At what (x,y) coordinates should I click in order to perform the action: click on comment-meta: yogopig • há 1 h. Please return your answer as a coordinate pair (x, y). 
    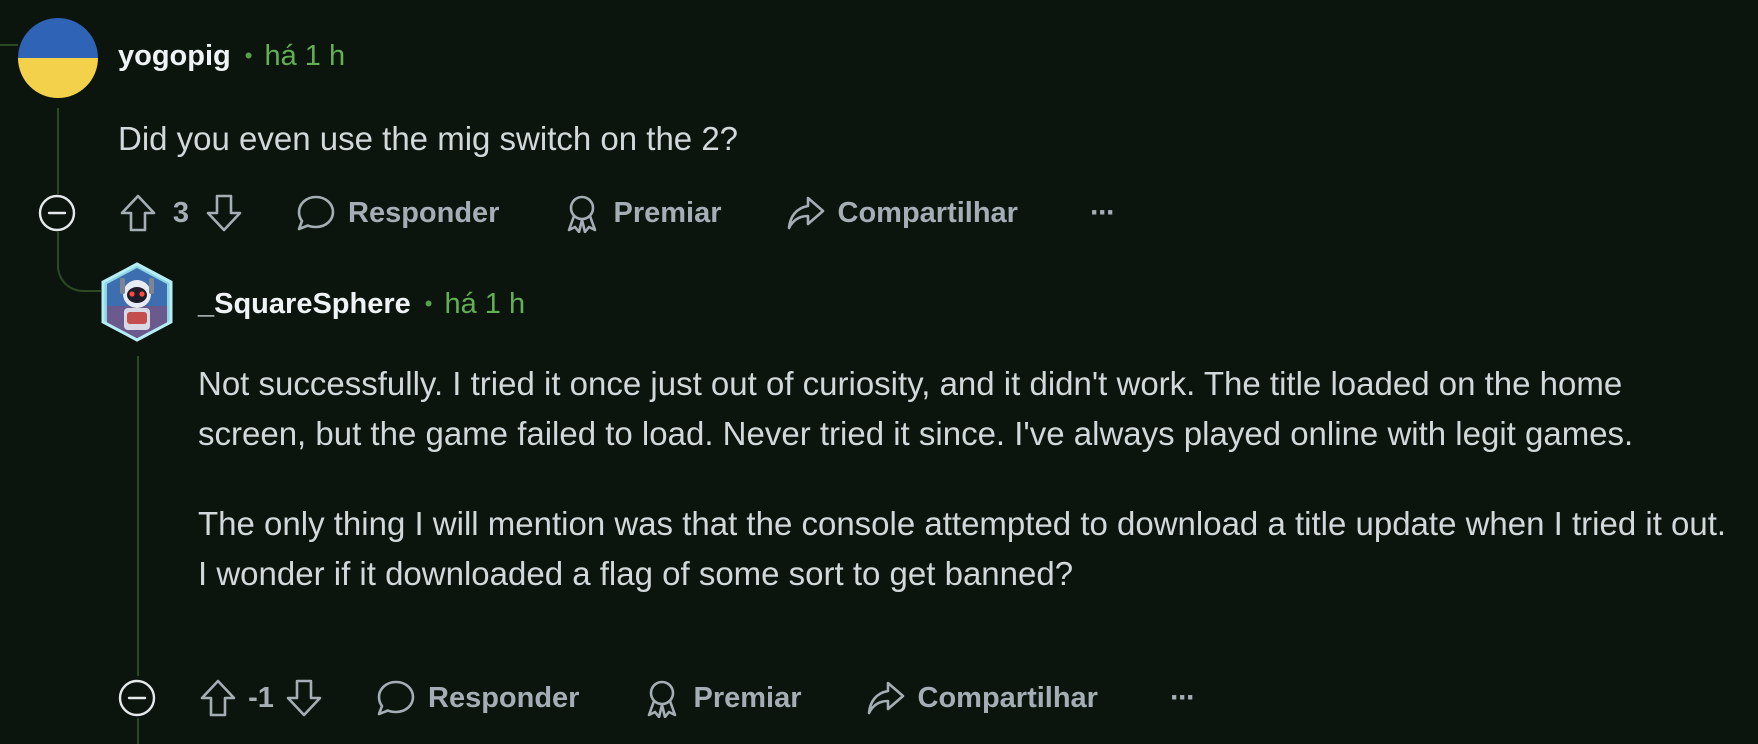
    Looking at the image, I should click on (231, 56).